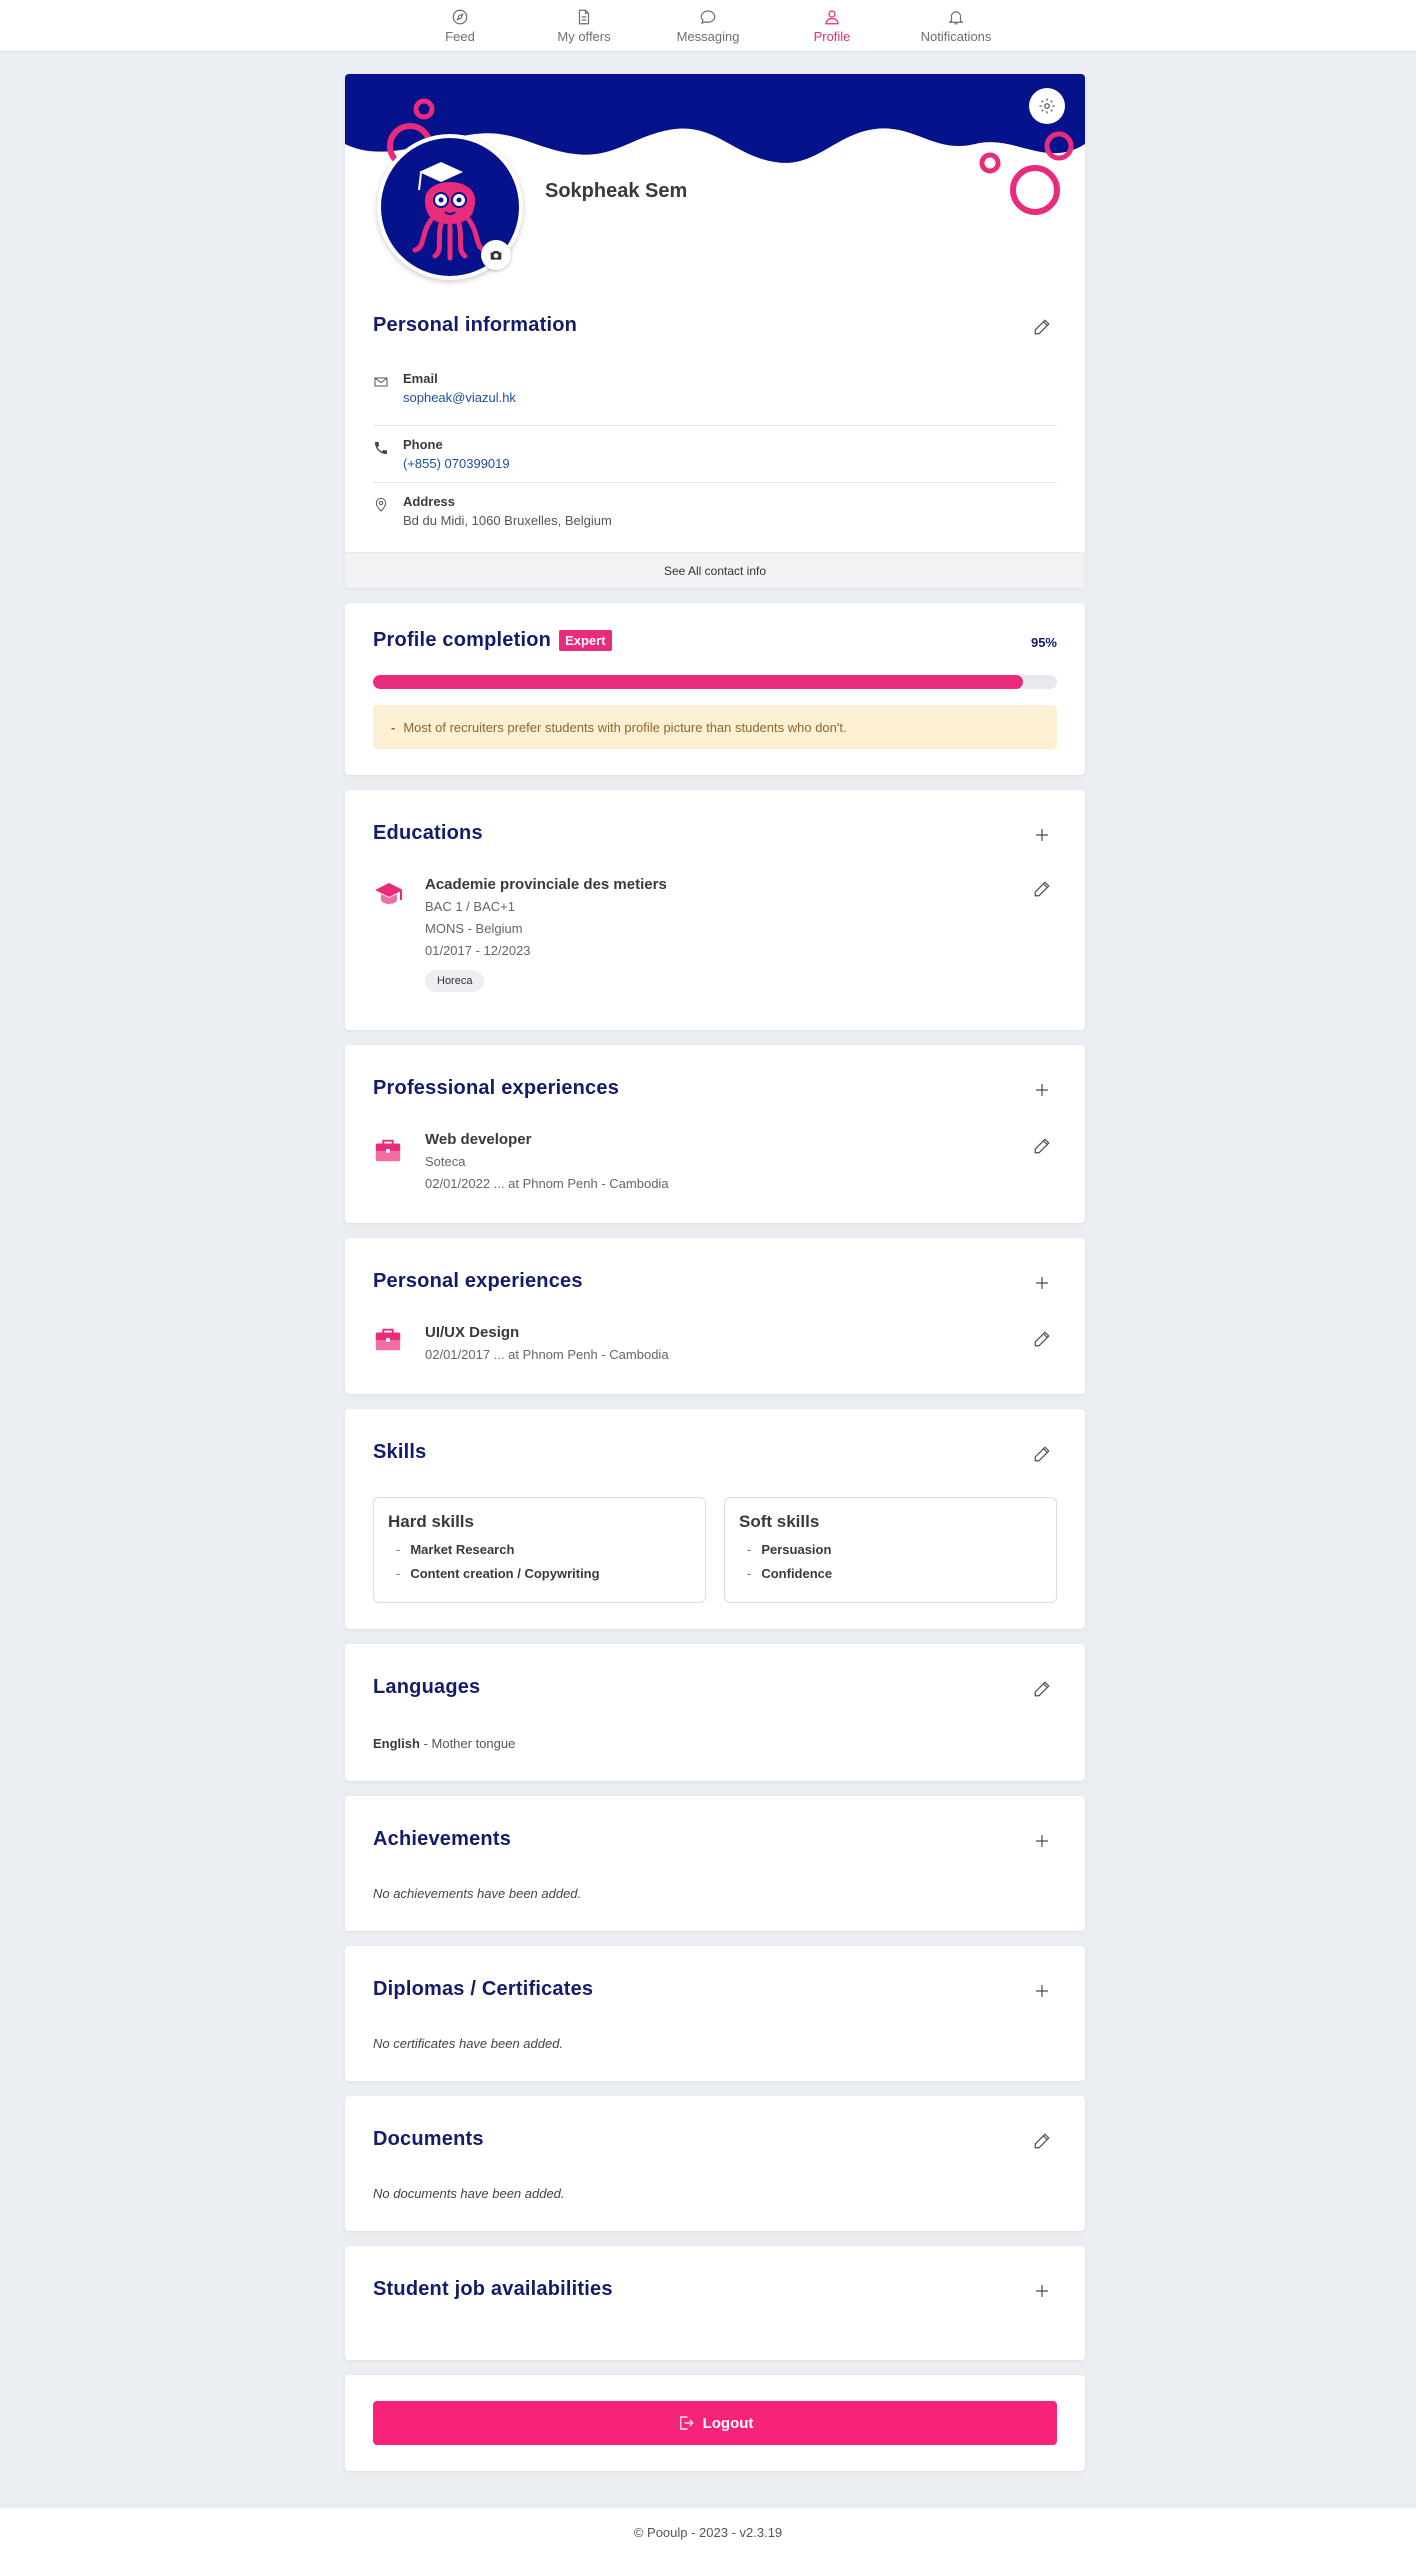 The width and height of the screenshot is (1416, 2557). I want to click on address-value: Bd du Midi, 1060 Bruxelles, Belgium, so click(507, 520).